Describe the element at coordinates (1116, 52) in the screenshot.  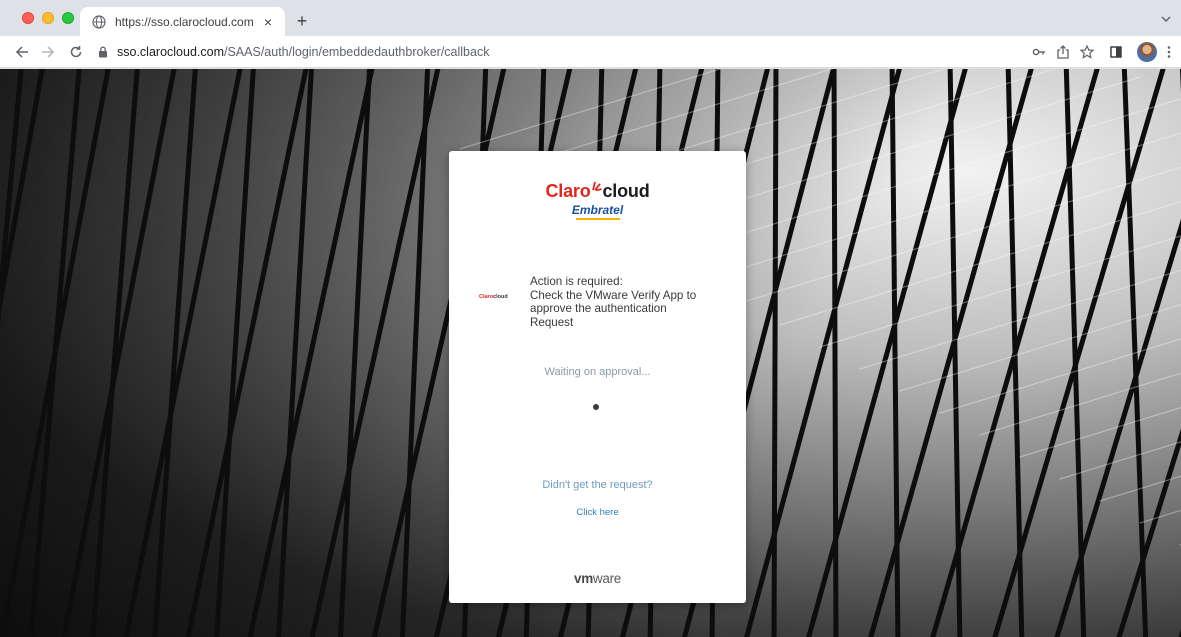
I see `sidepanel-icon` at that location.